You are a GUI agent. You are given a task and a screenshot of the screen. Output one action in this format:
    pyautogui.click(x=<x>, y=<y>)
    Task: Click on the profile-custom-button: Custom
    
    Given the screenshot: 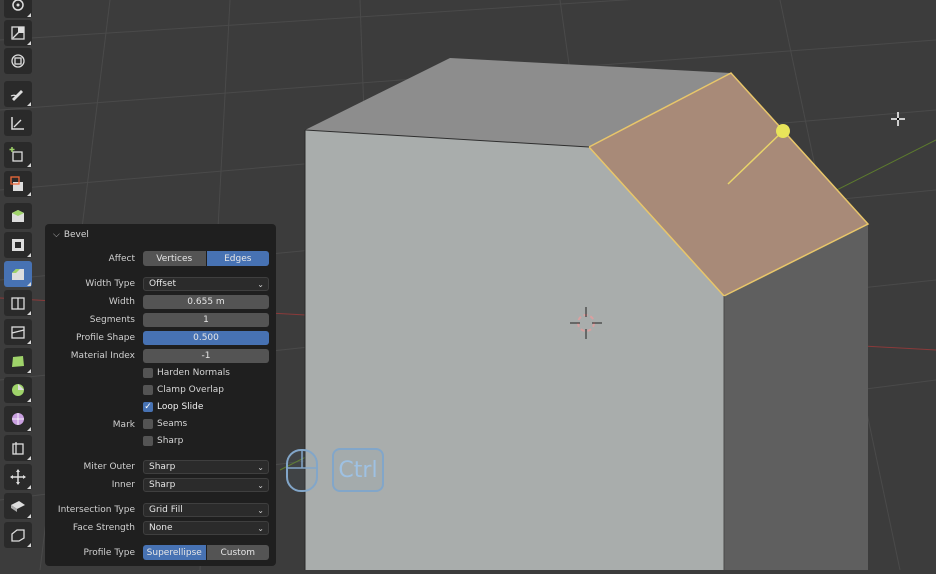 What is the action you would take?
    pyautogui.click(x=237, y=552)
    